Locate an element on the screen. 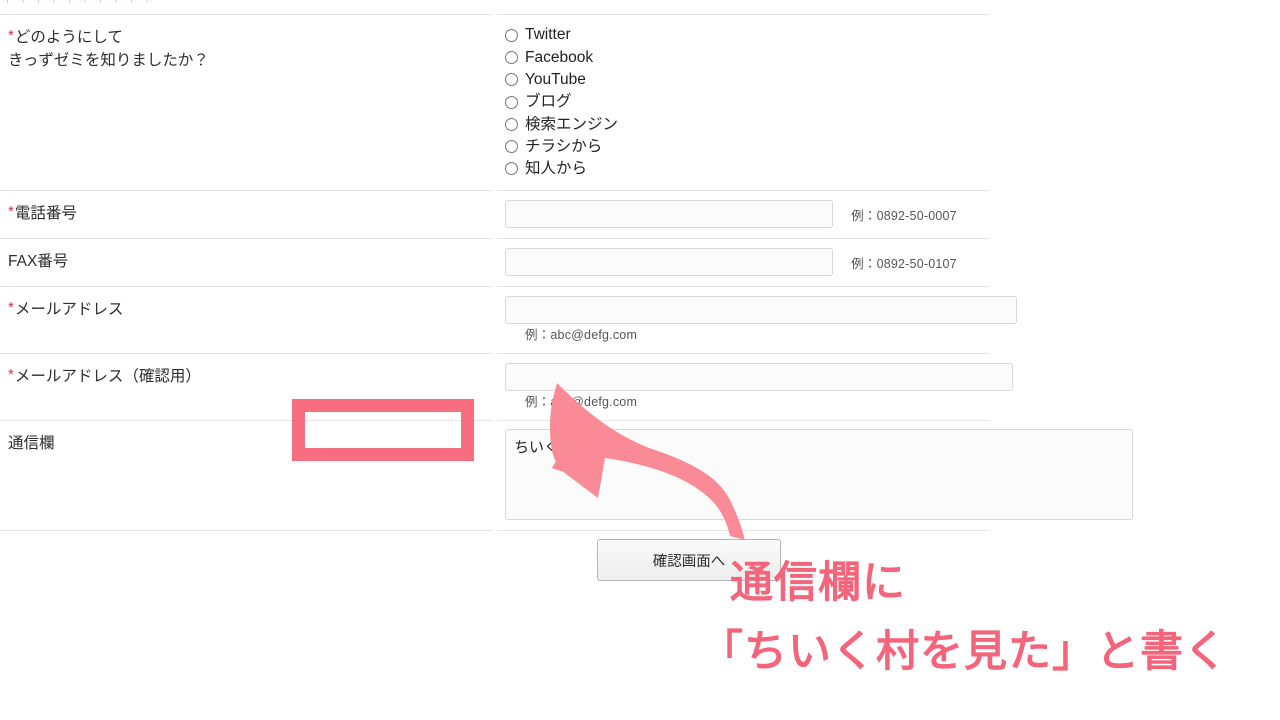 The image size is (1280, 720). clipped-top-cell: ＊＊＊＊＊＊＊＊＊＊ is located at coordinates (495, 7).